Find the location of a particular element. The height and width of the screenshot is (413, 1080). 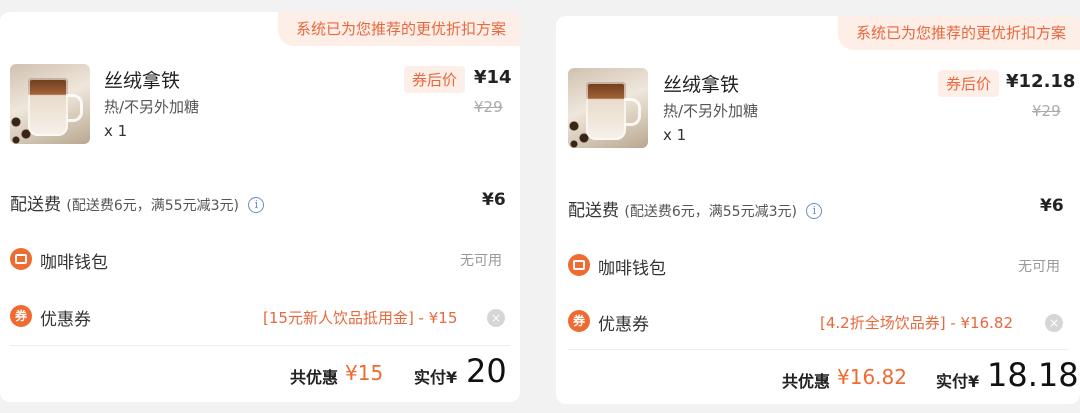

final-price: ¥14 is located at coordinates (493, 77).